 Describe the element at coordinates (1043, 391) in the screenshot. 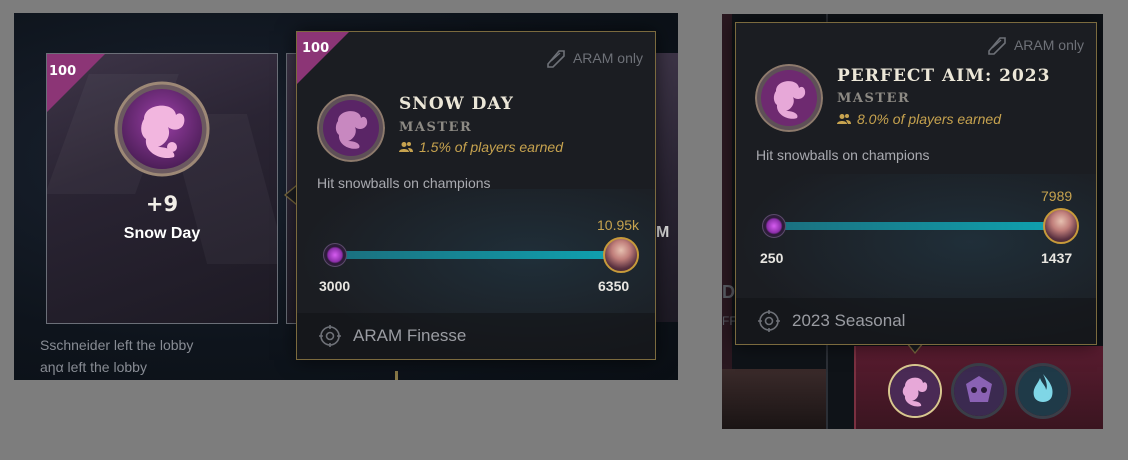

I see `frost-flame-emblem-icon` at that location.